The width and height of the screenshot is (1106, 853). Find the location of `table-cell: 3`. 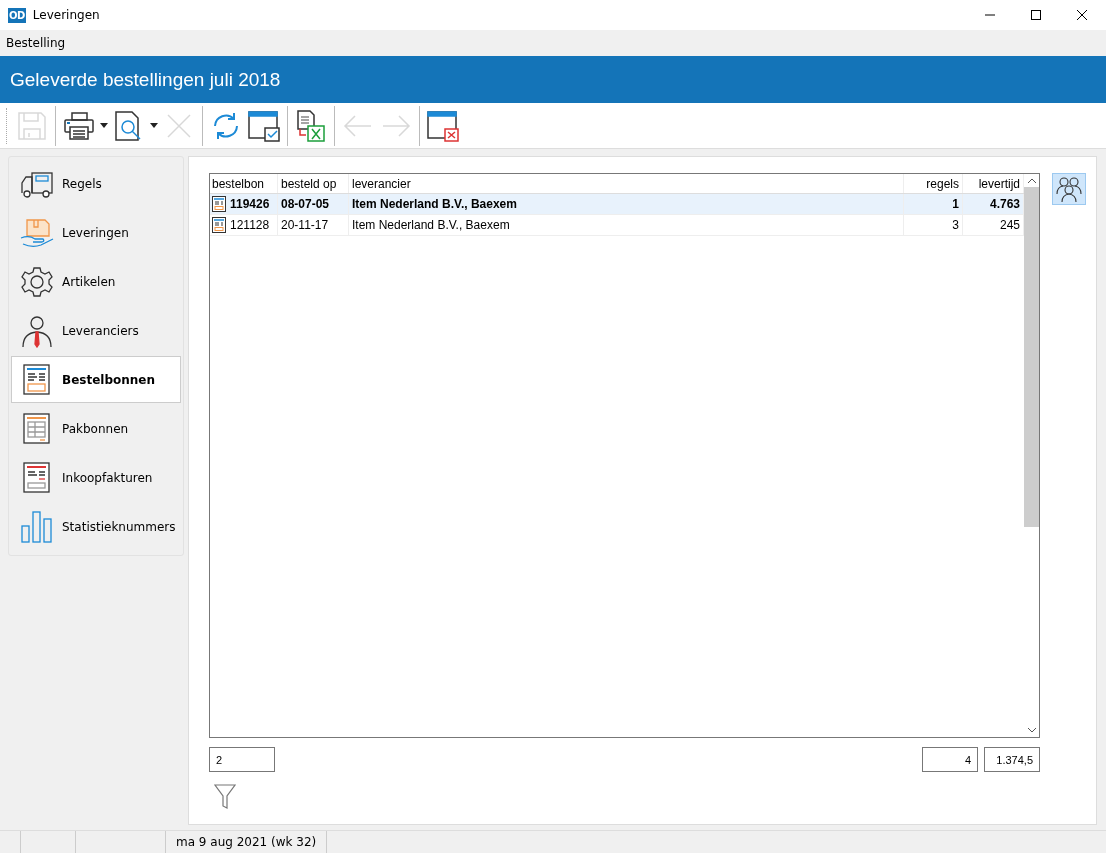

table-cell: 3 is located at coordinates (933, 225).